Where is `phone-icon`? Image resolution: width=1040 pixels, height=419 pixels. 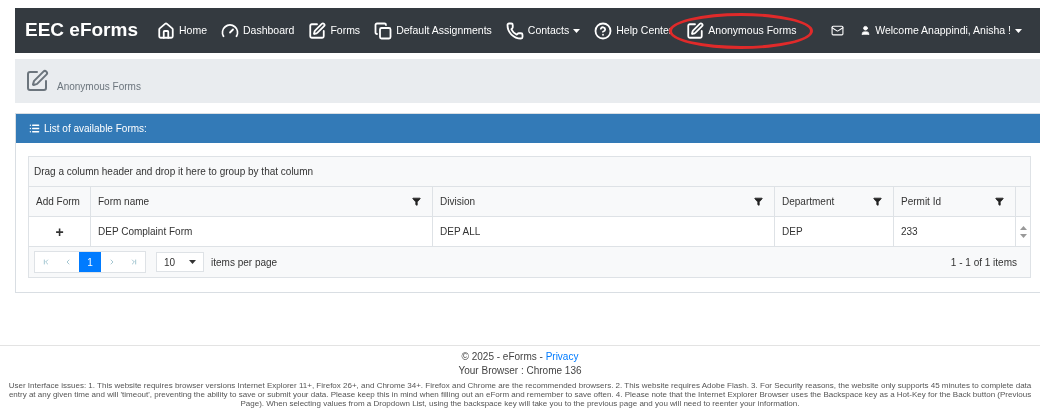 phone-icon is located at coordinates (514, 30).